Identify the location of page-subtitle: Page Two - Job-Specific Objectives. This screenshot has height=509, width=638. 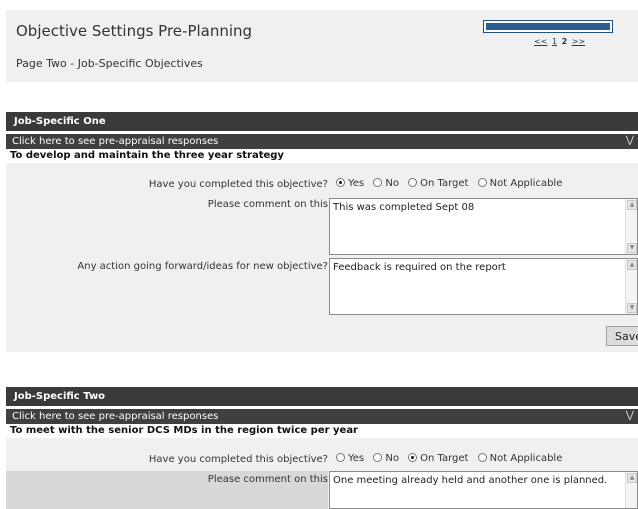
(109, 63).